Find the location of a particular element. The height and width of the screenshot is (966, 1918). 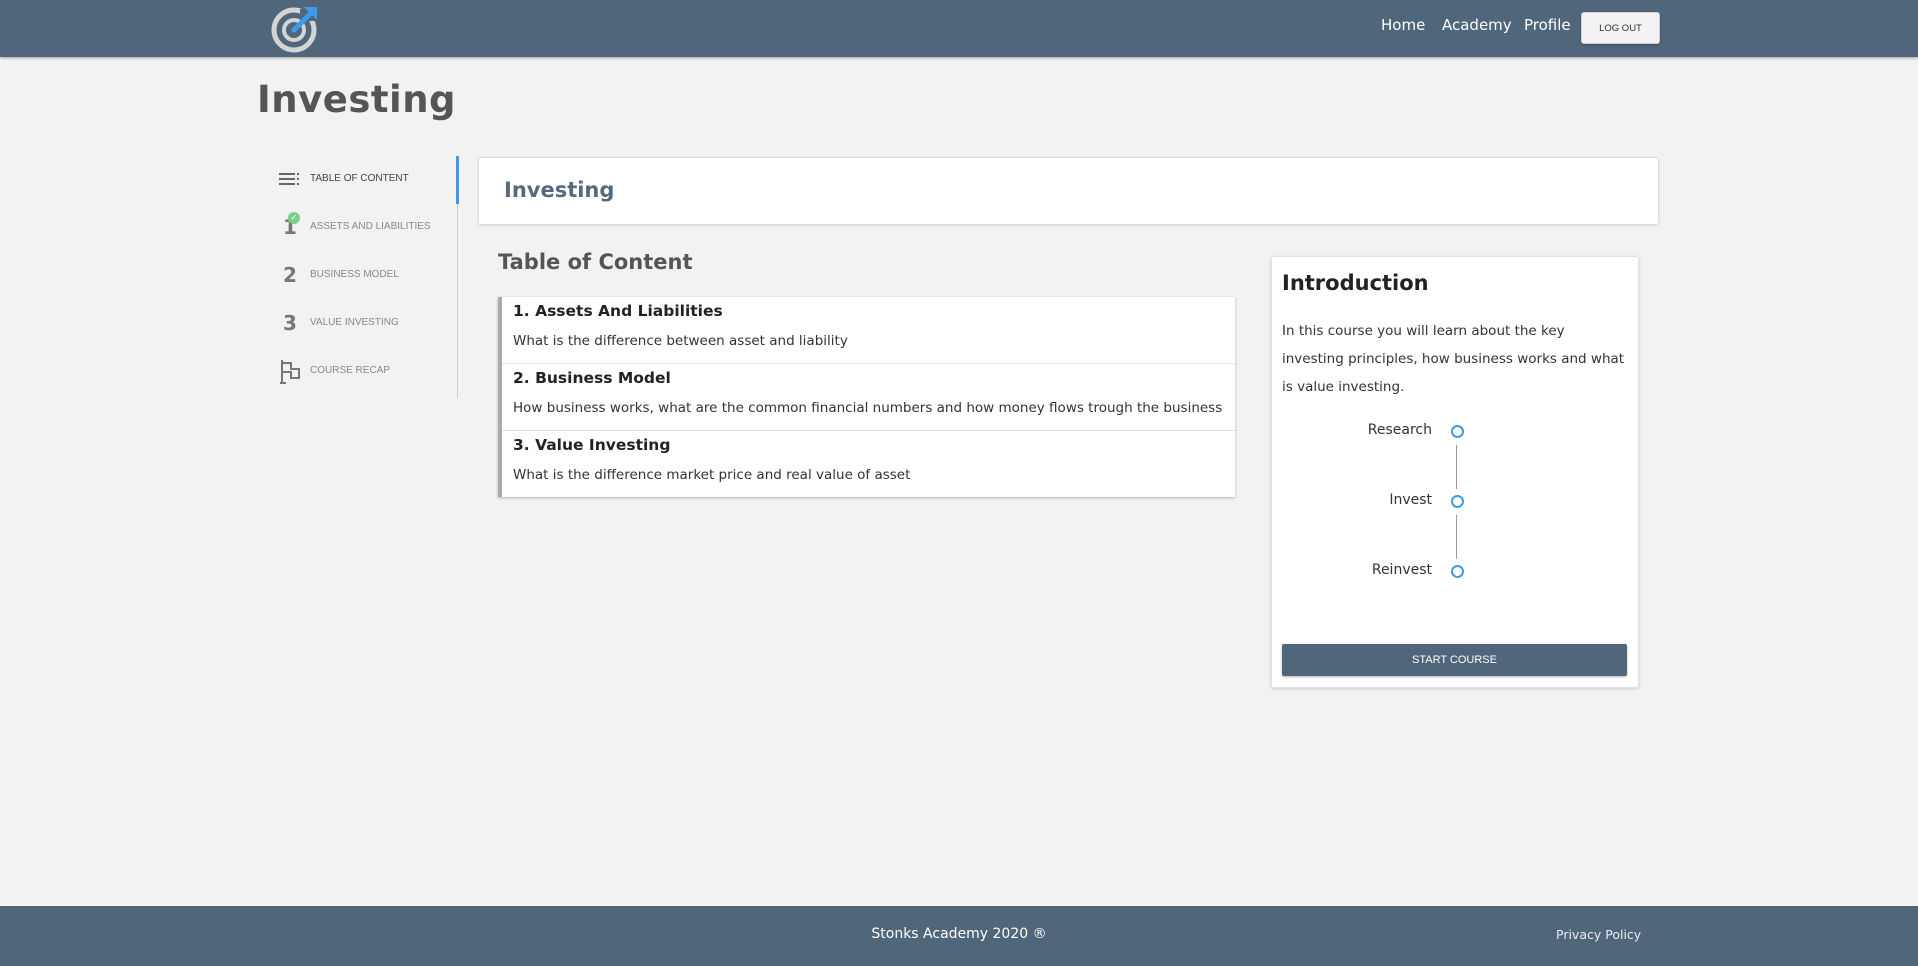

sidebar-item-label: BUSINESS MODEL is located at coordinates (354, 274).